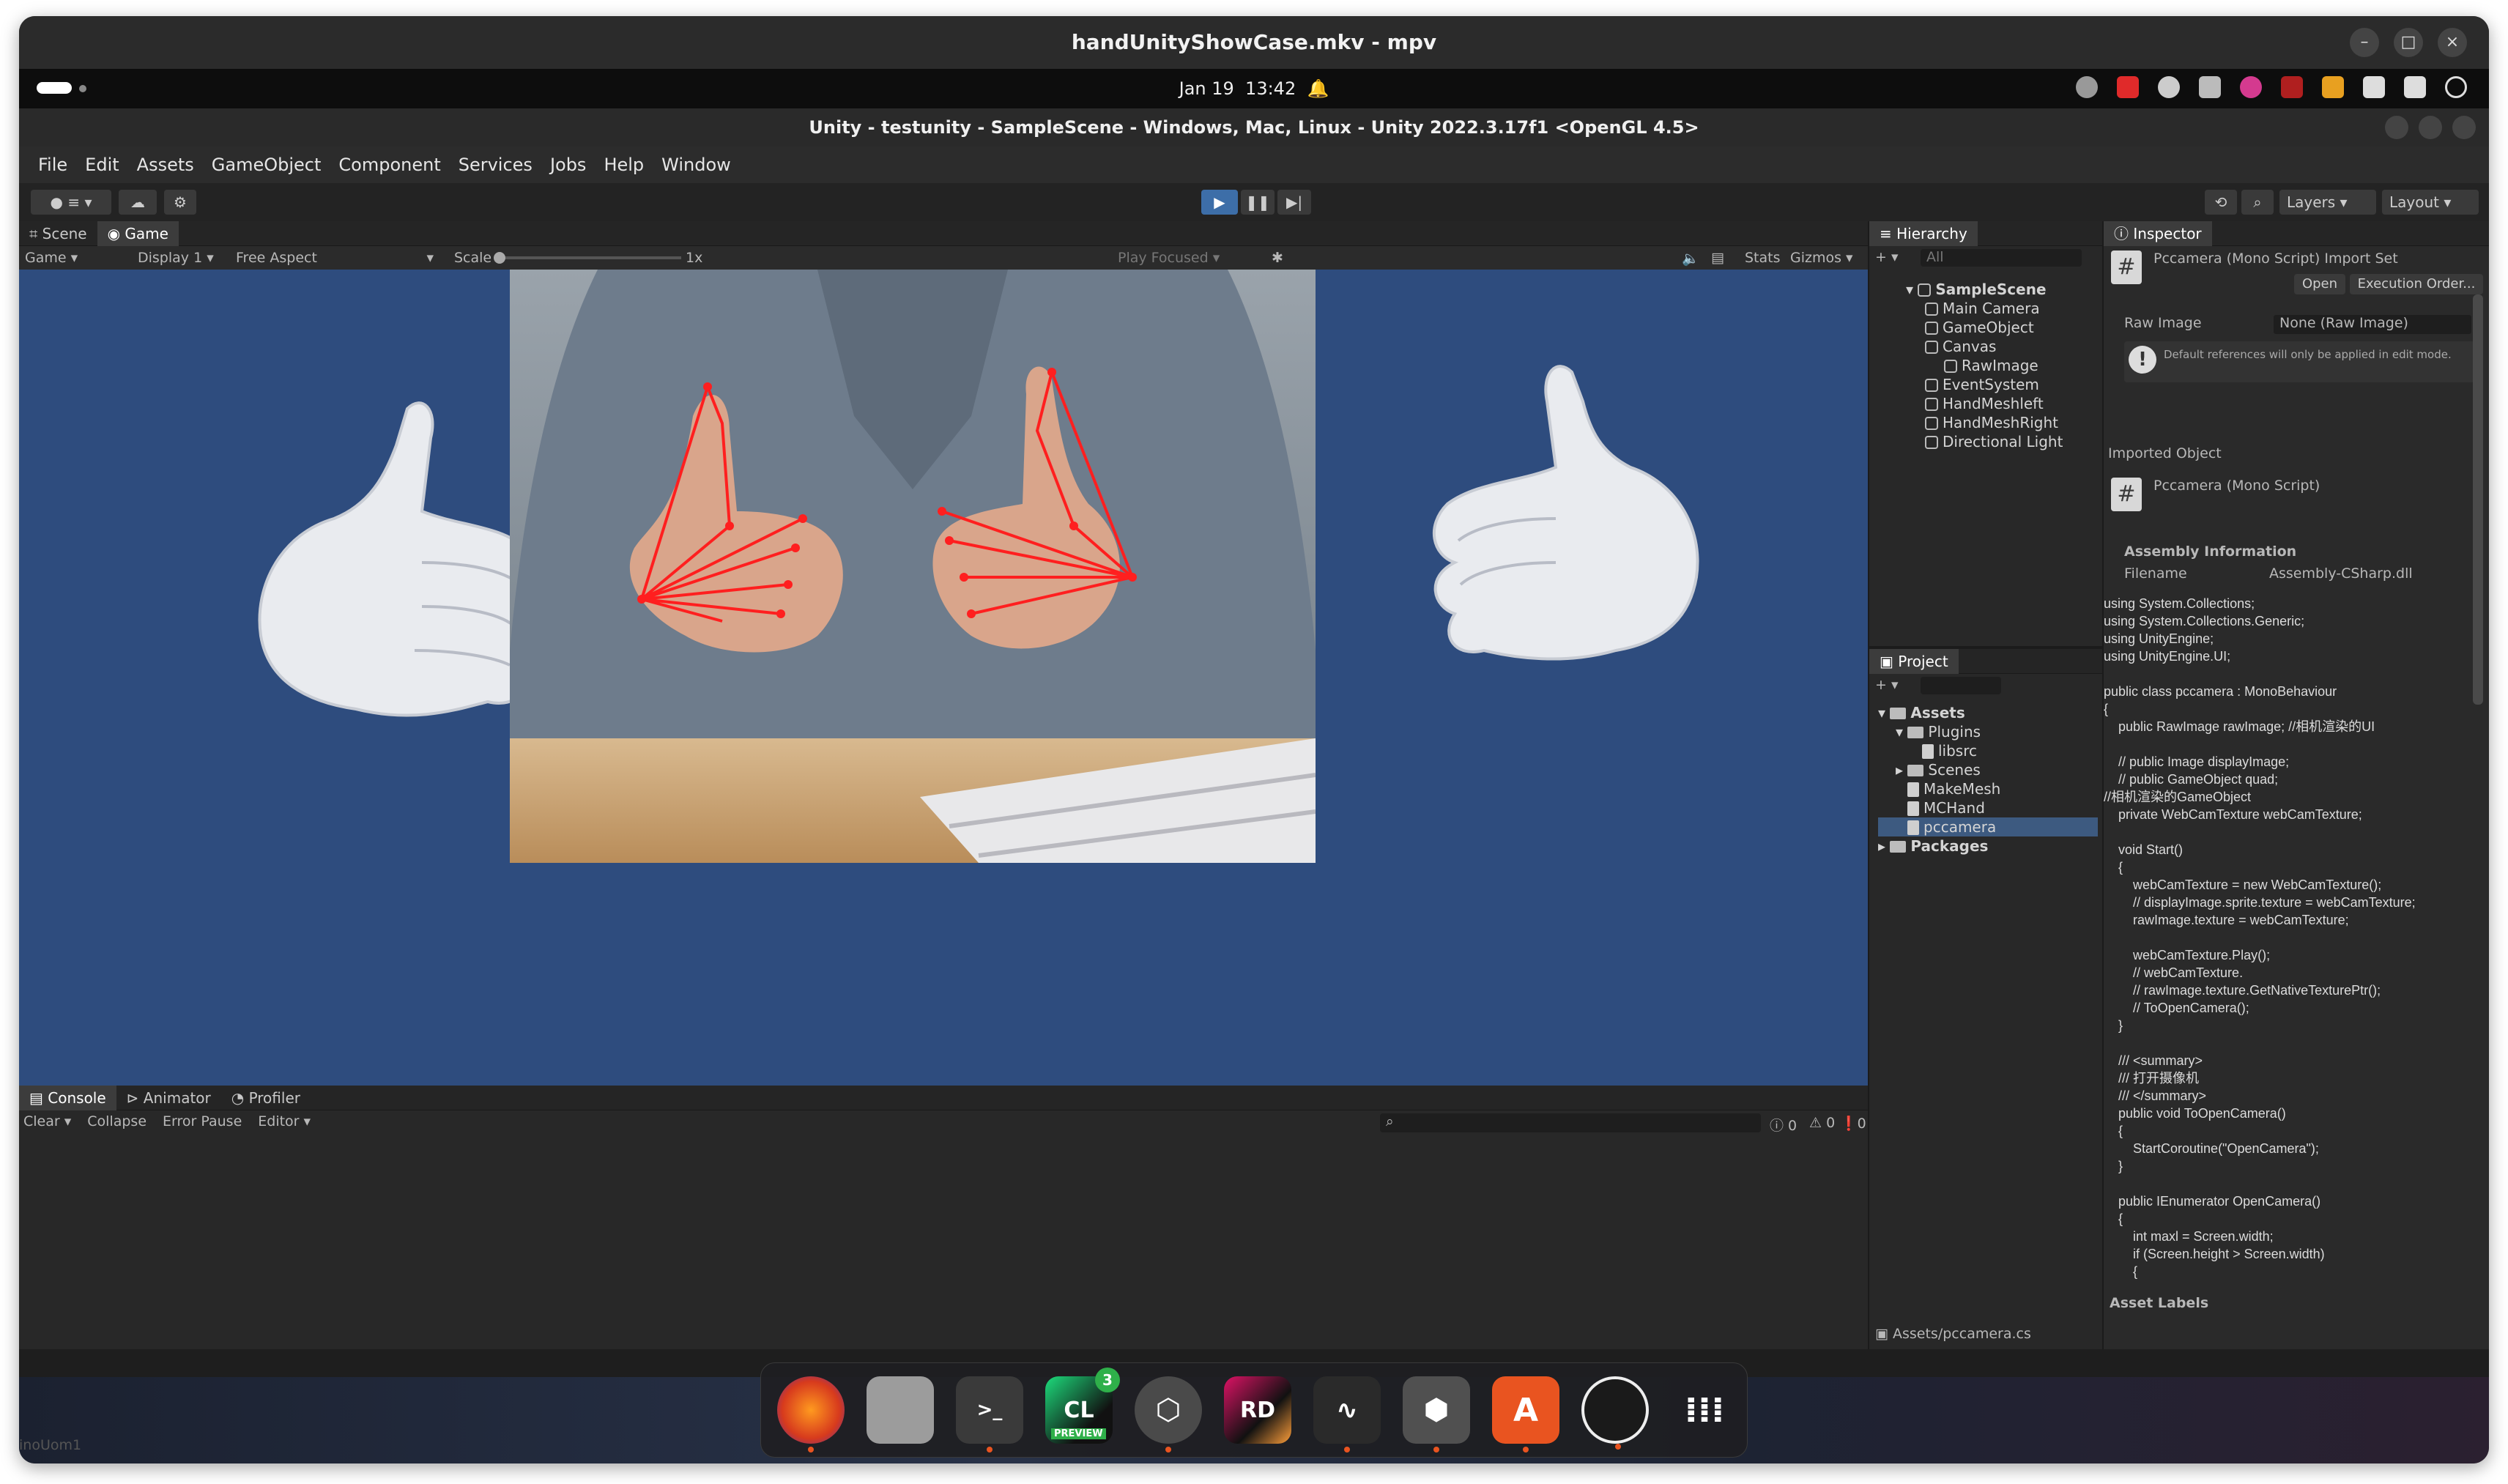  I want to click on play-button: ▶, so click(1219, 203).